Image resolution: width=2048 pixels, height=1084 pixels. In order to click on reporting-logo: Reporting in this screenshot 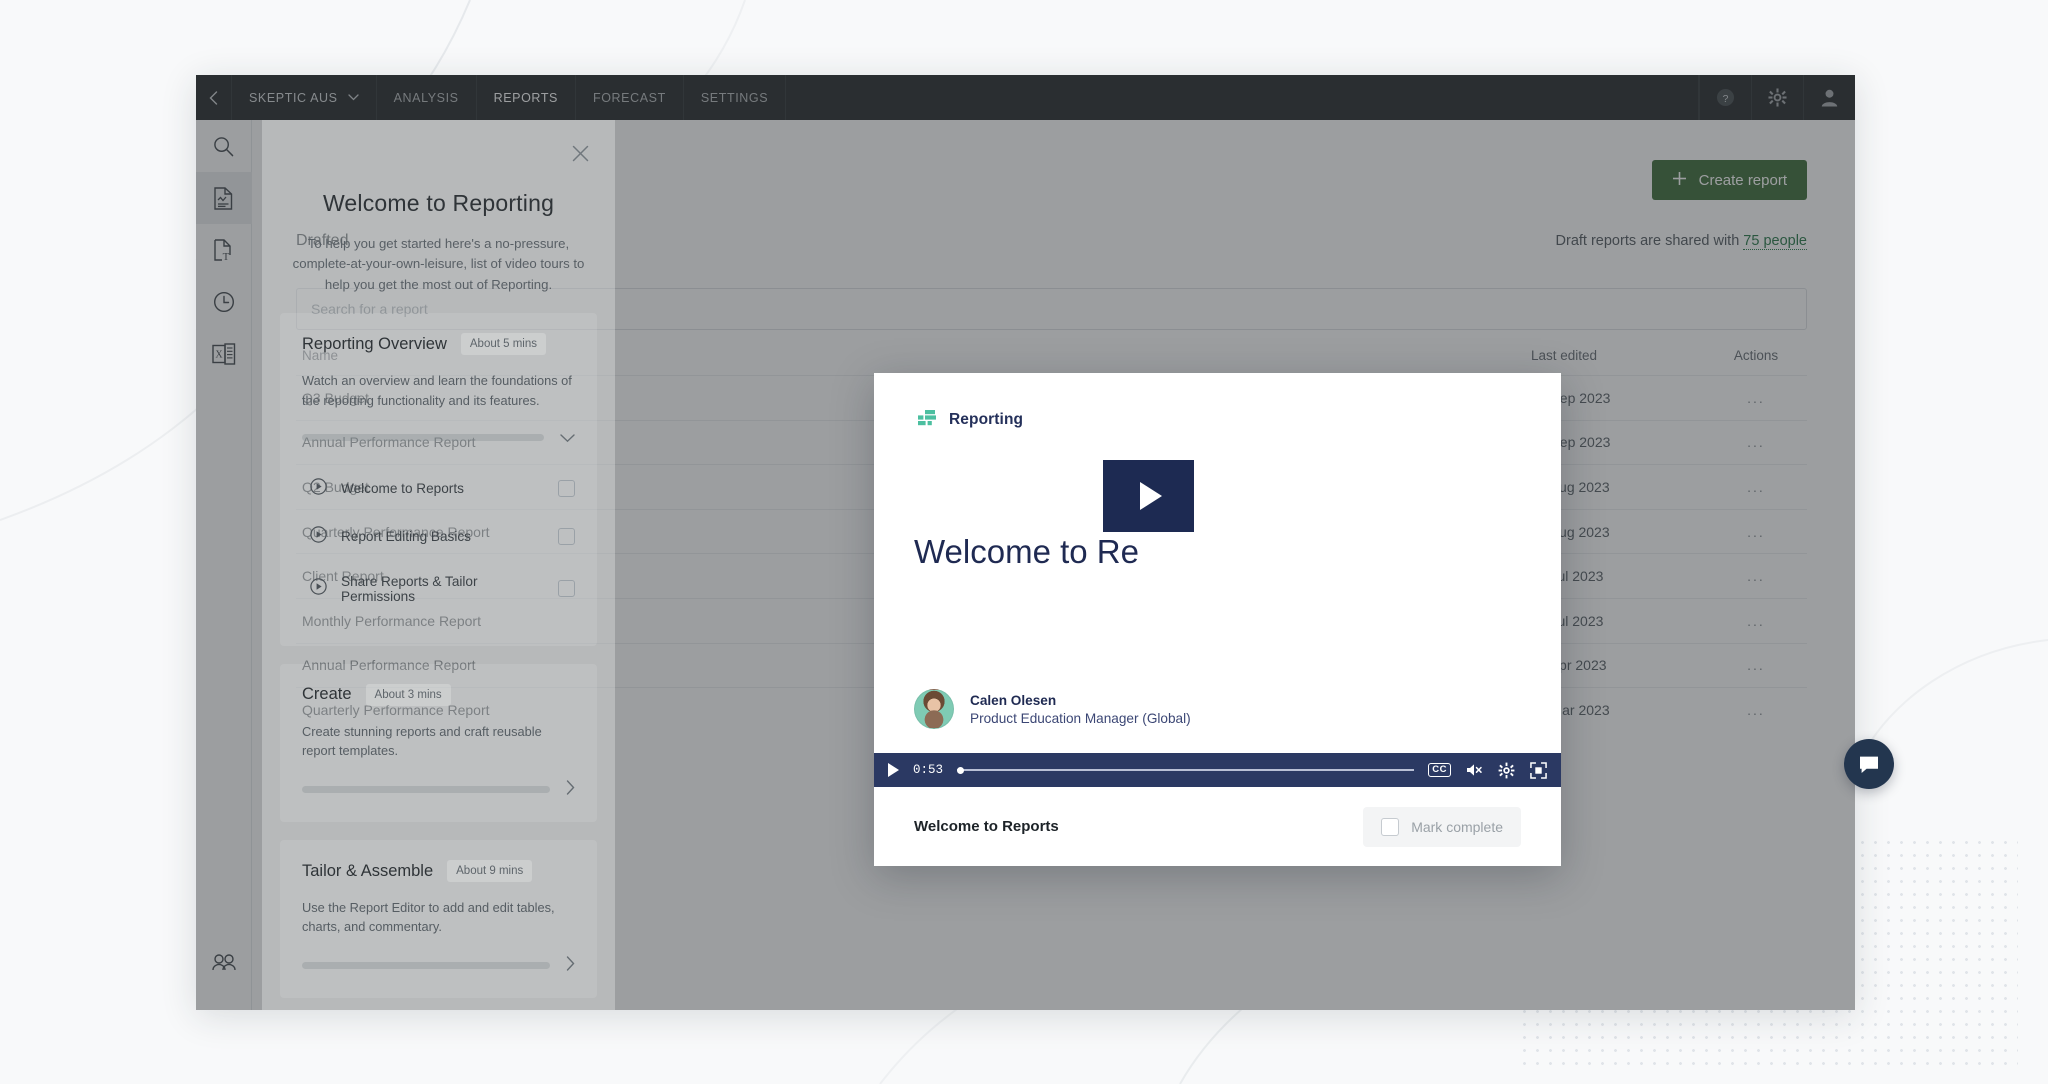, I will do `click(970, 419)`.